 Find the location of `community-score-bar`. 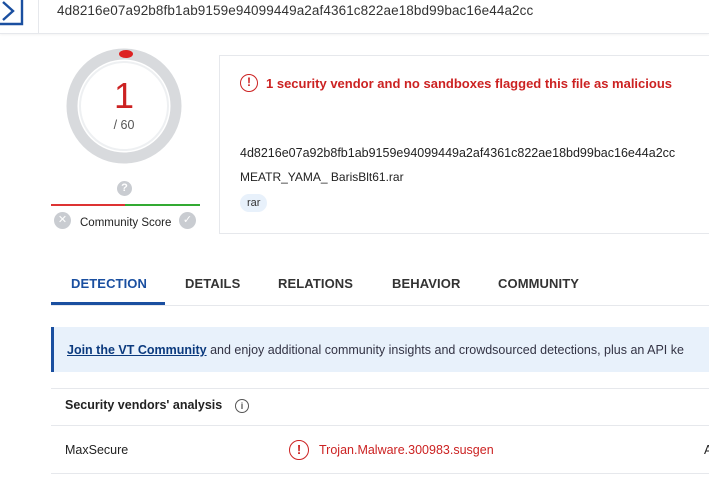

community-score-bar is located at coordinates (125, 205).